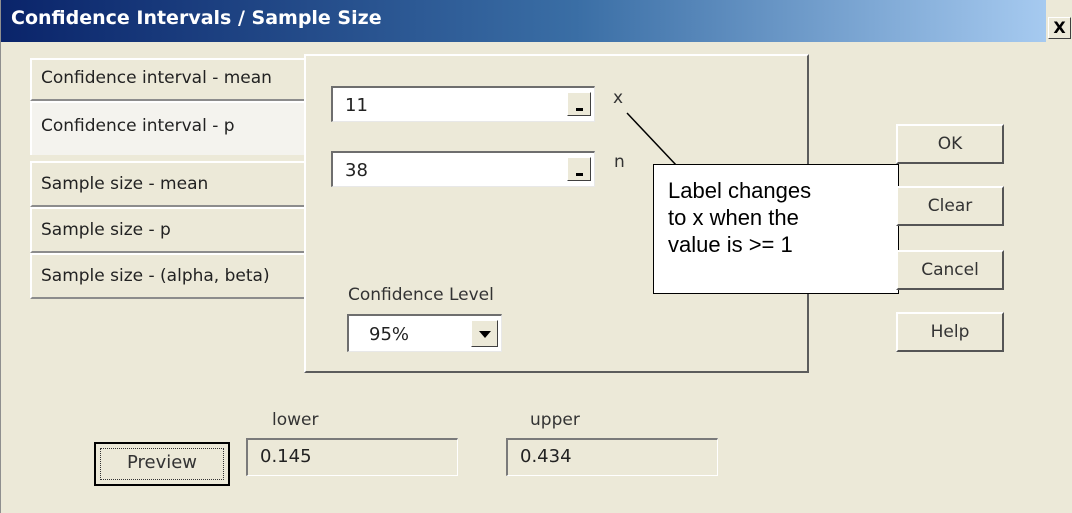 Image resolution: width=1072 pixels, height=513 pixels. I want to click on upper-bound-value: 0.434, so click(546, 456).